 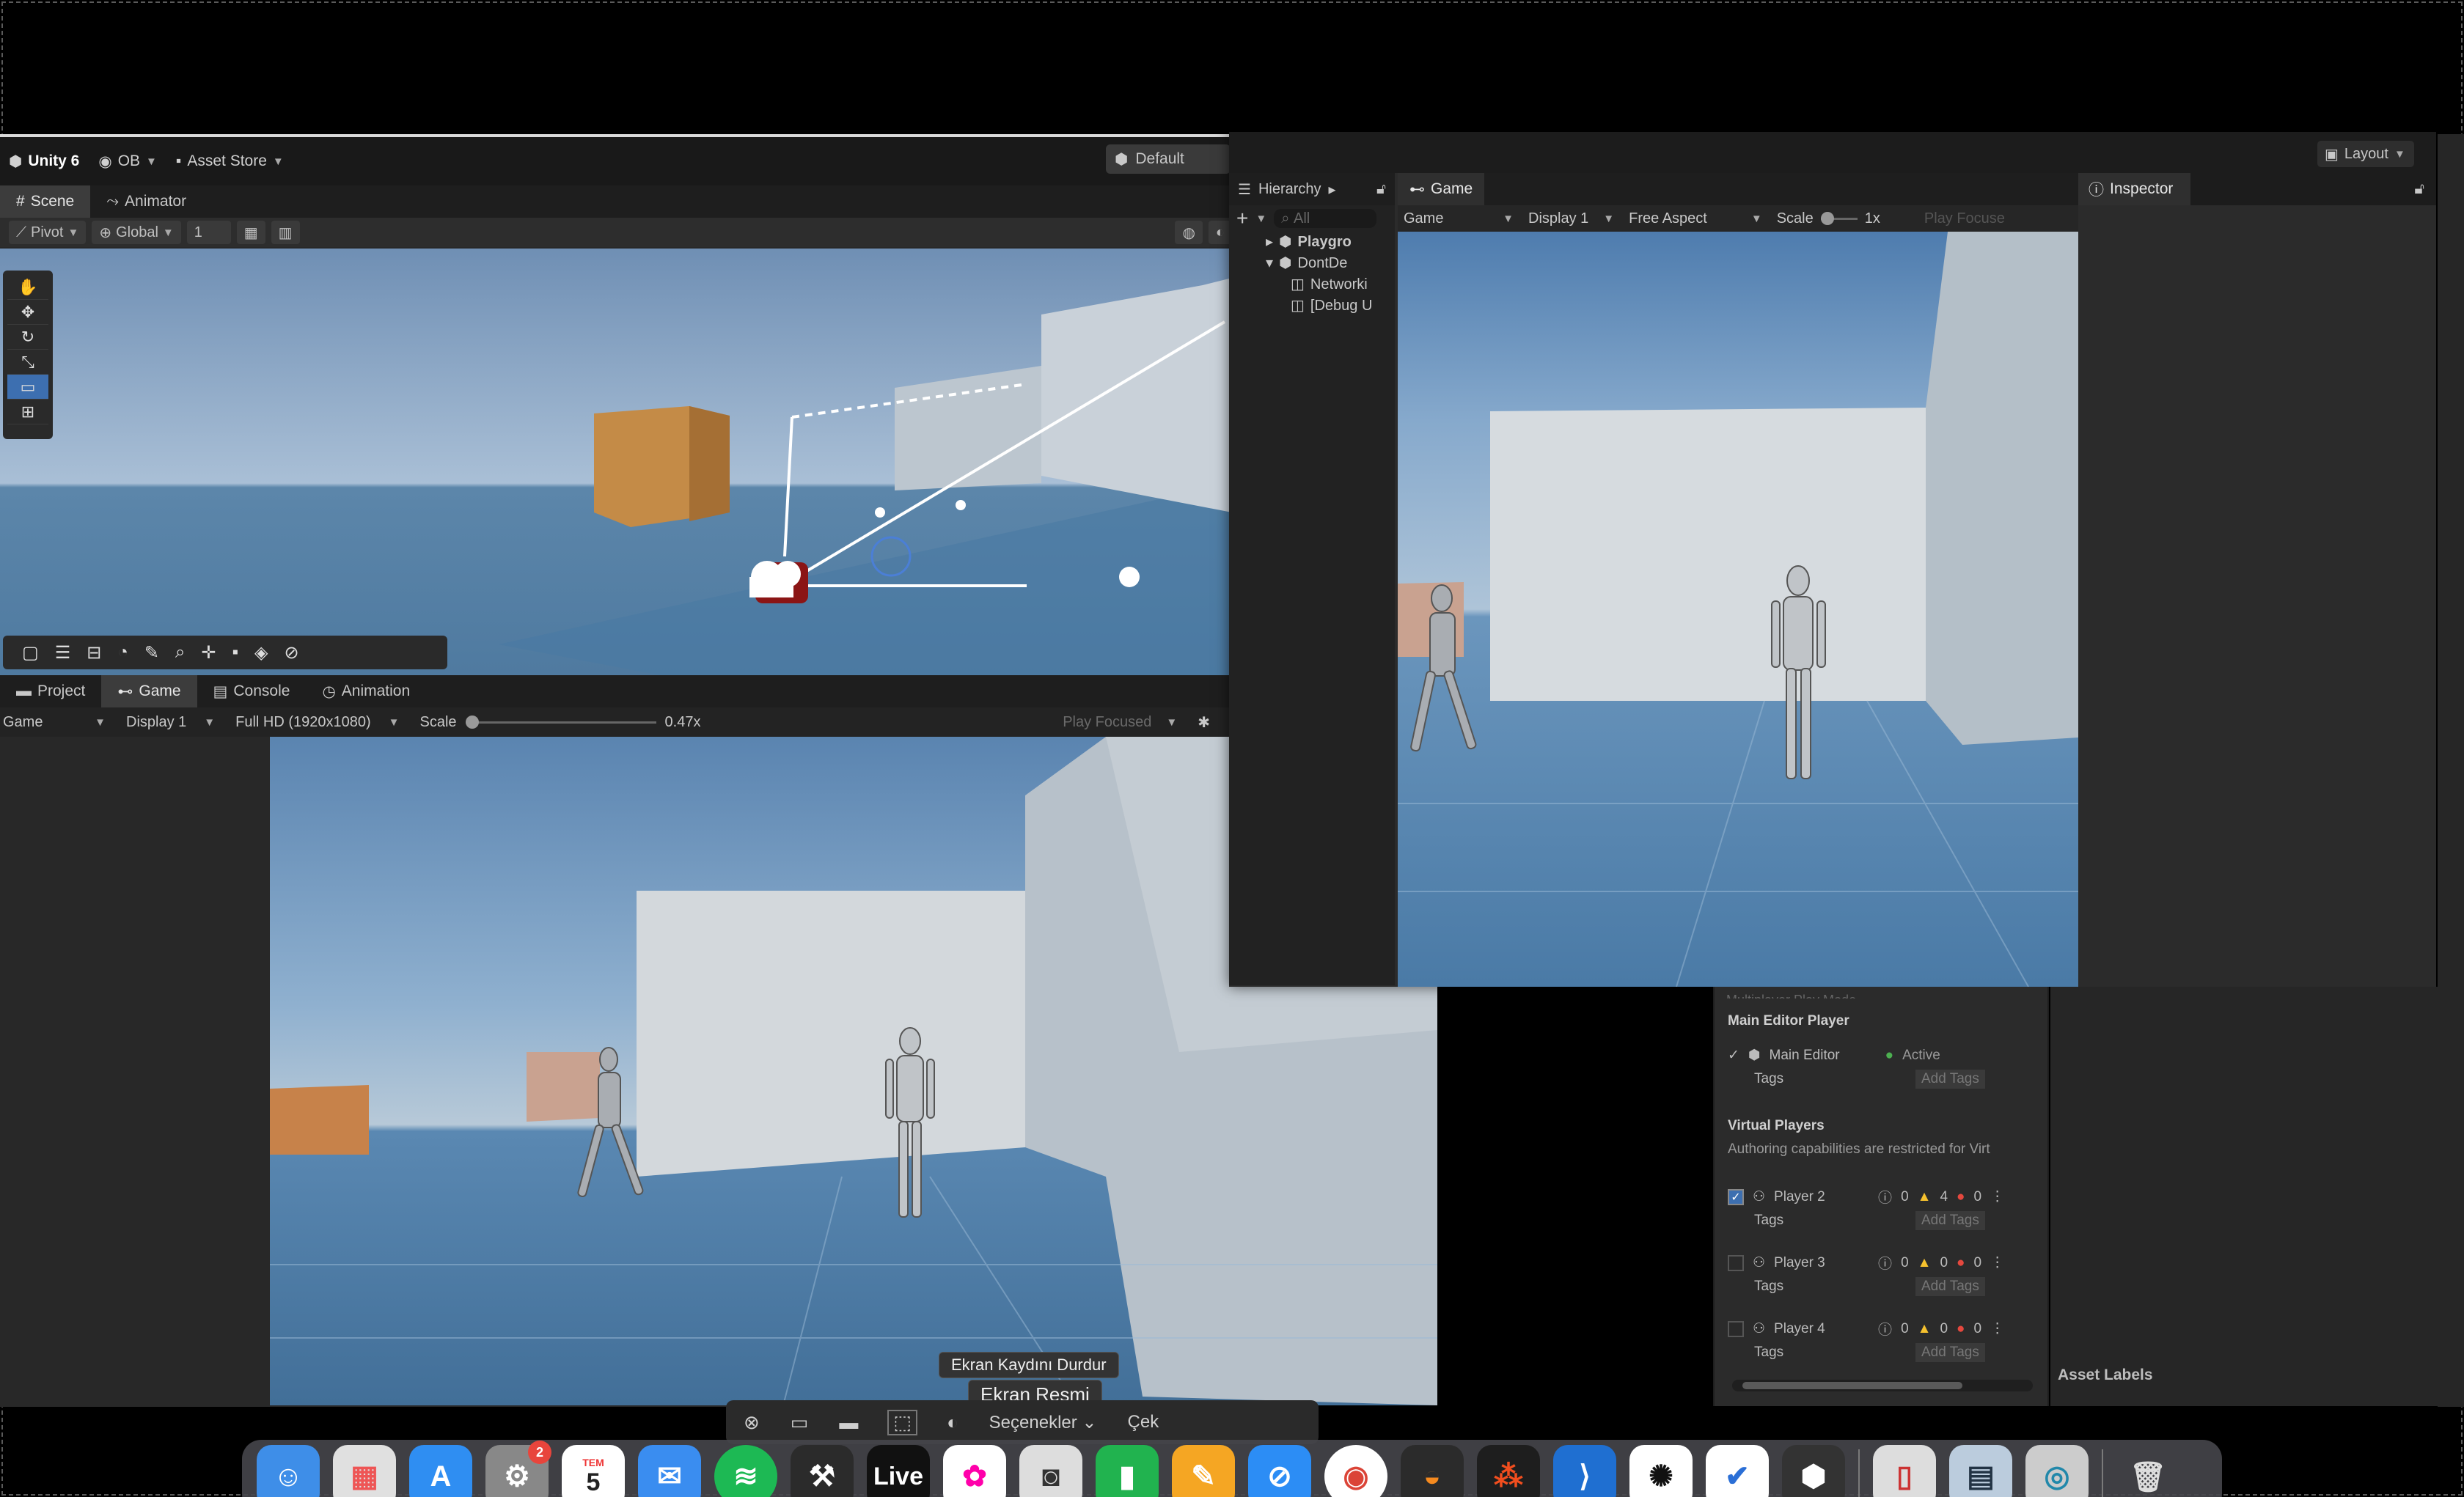 I want to click on close-icon: ⊗, so click(x=752, y=1422).